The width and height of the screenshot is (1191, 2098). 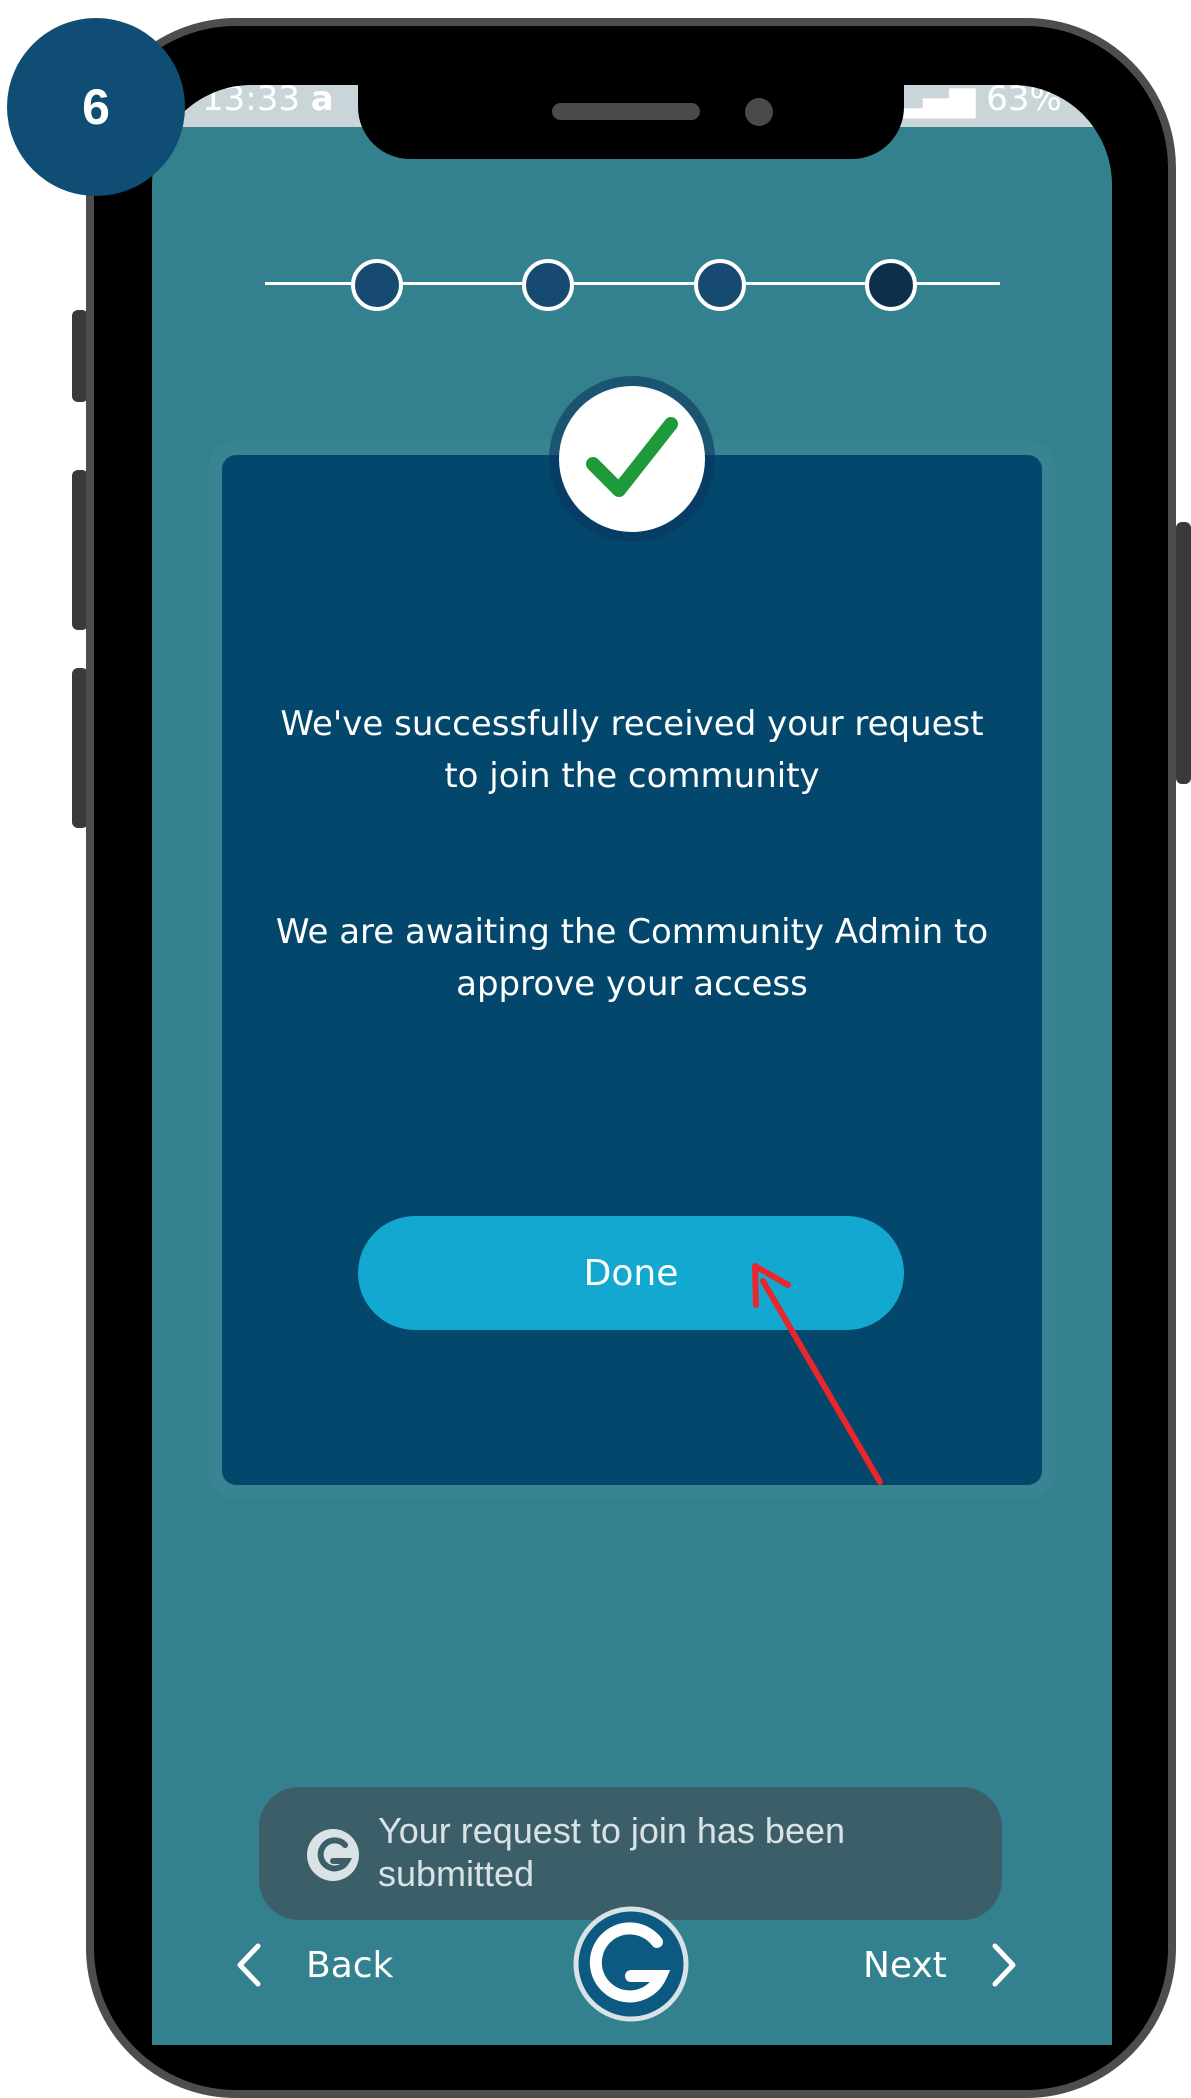 I want to click on toast-message-line1: Your request to join has been, so click(x=612, y=1830).